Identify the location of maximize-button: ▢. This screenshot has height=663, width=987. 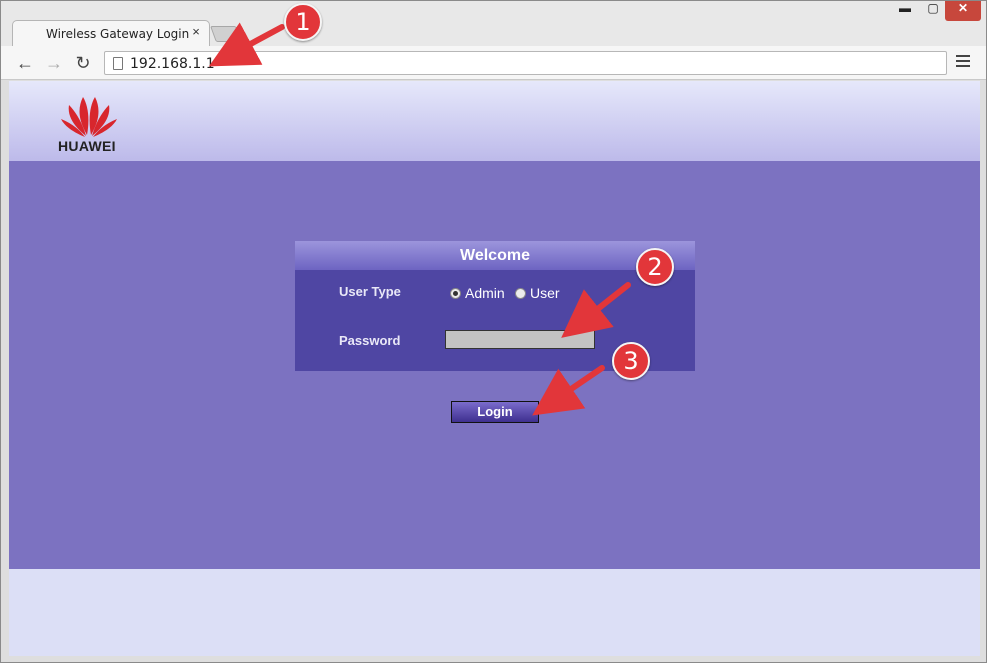
(933, 11).